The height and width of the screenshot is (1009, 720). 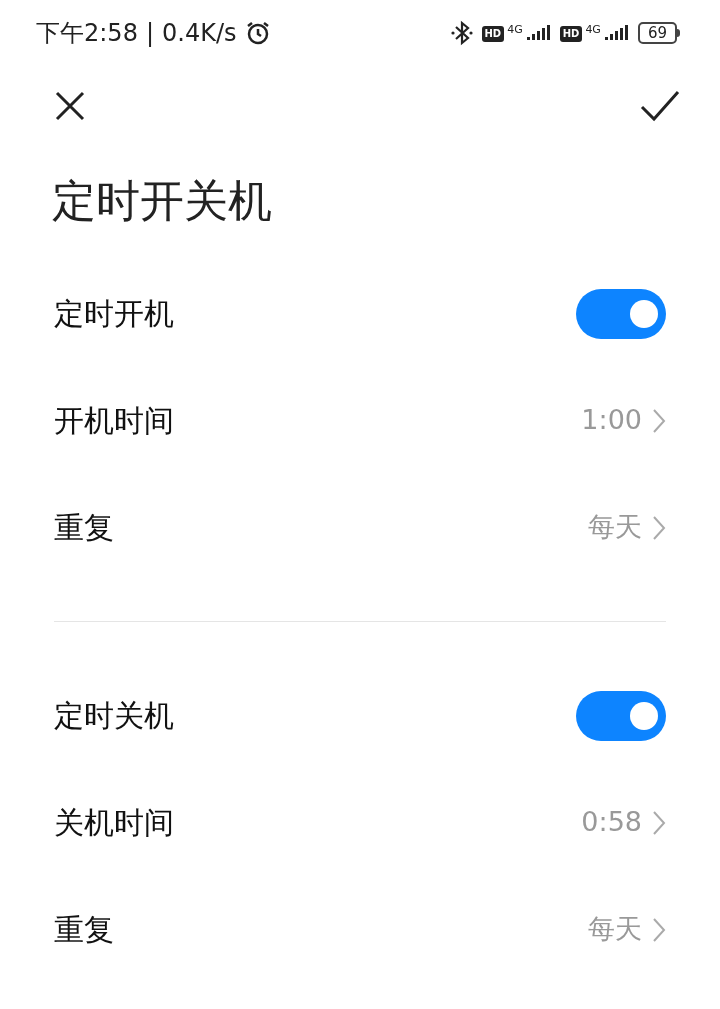 I want to click on close-icon, so click(x=70, y=106).